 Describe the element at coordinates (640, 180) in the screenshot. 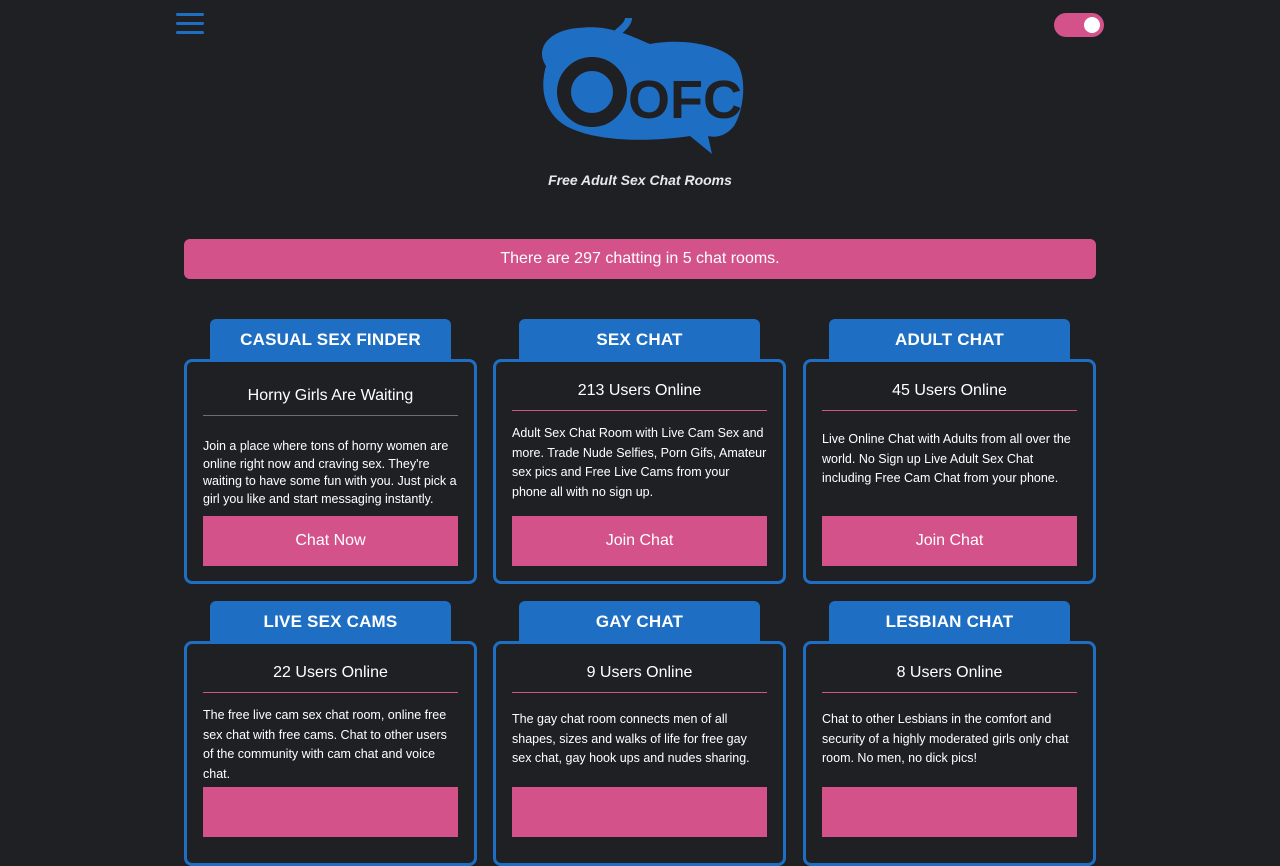

I see `site-tagline: Free Adult Sex Chat Rooms` at that location.